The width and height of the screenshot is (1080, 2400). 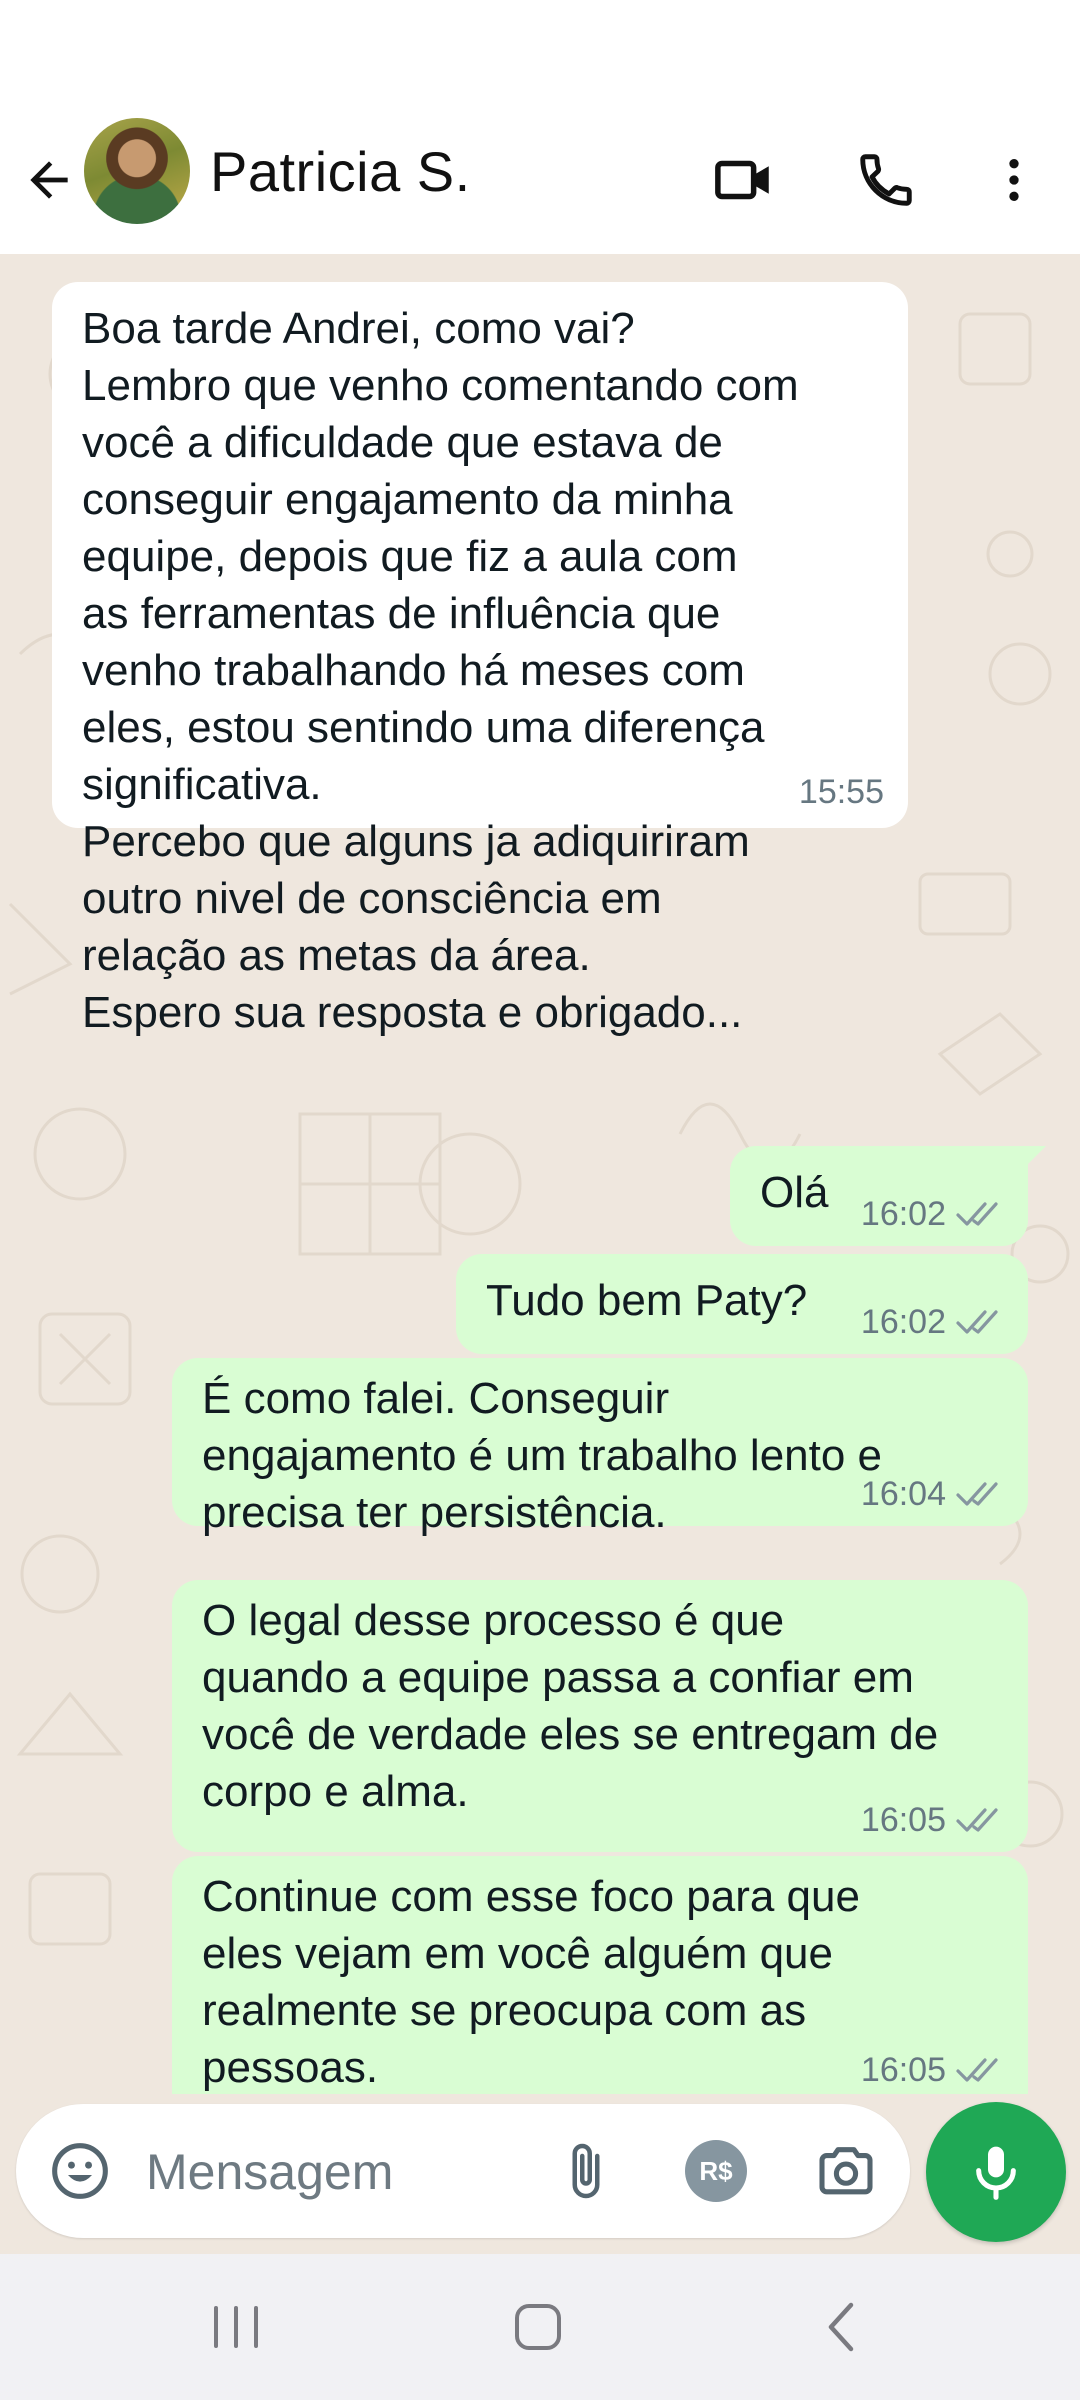 I want to click on contact-name: Patricia S., so click(x=340, y=172).